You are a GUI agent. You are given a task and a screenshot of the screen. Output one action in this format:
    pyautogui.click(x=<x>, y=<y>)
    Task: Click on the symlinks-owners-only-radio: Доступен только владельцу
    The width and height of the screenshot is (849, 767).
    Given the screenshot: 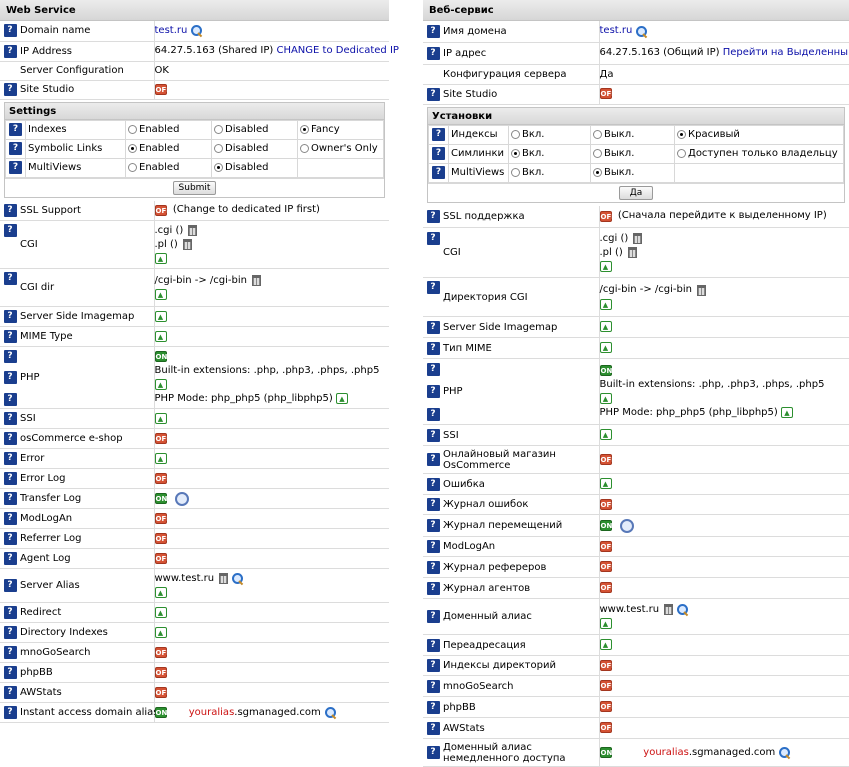 What is the action you would take?
    pyautogui.click(x=759, y=153)
    